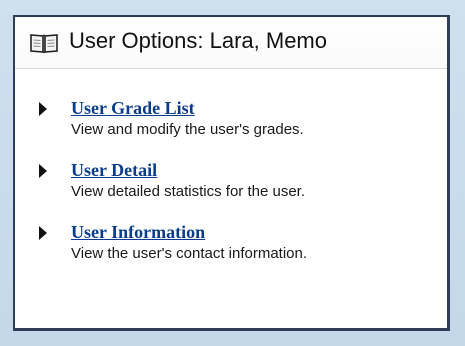 Image resolution: width=465 pixels, height=346 pixels. Describe the element at coordinates (133, 108) in the screenshot. I see `user-grade-list-link: User Grade List` at that location.